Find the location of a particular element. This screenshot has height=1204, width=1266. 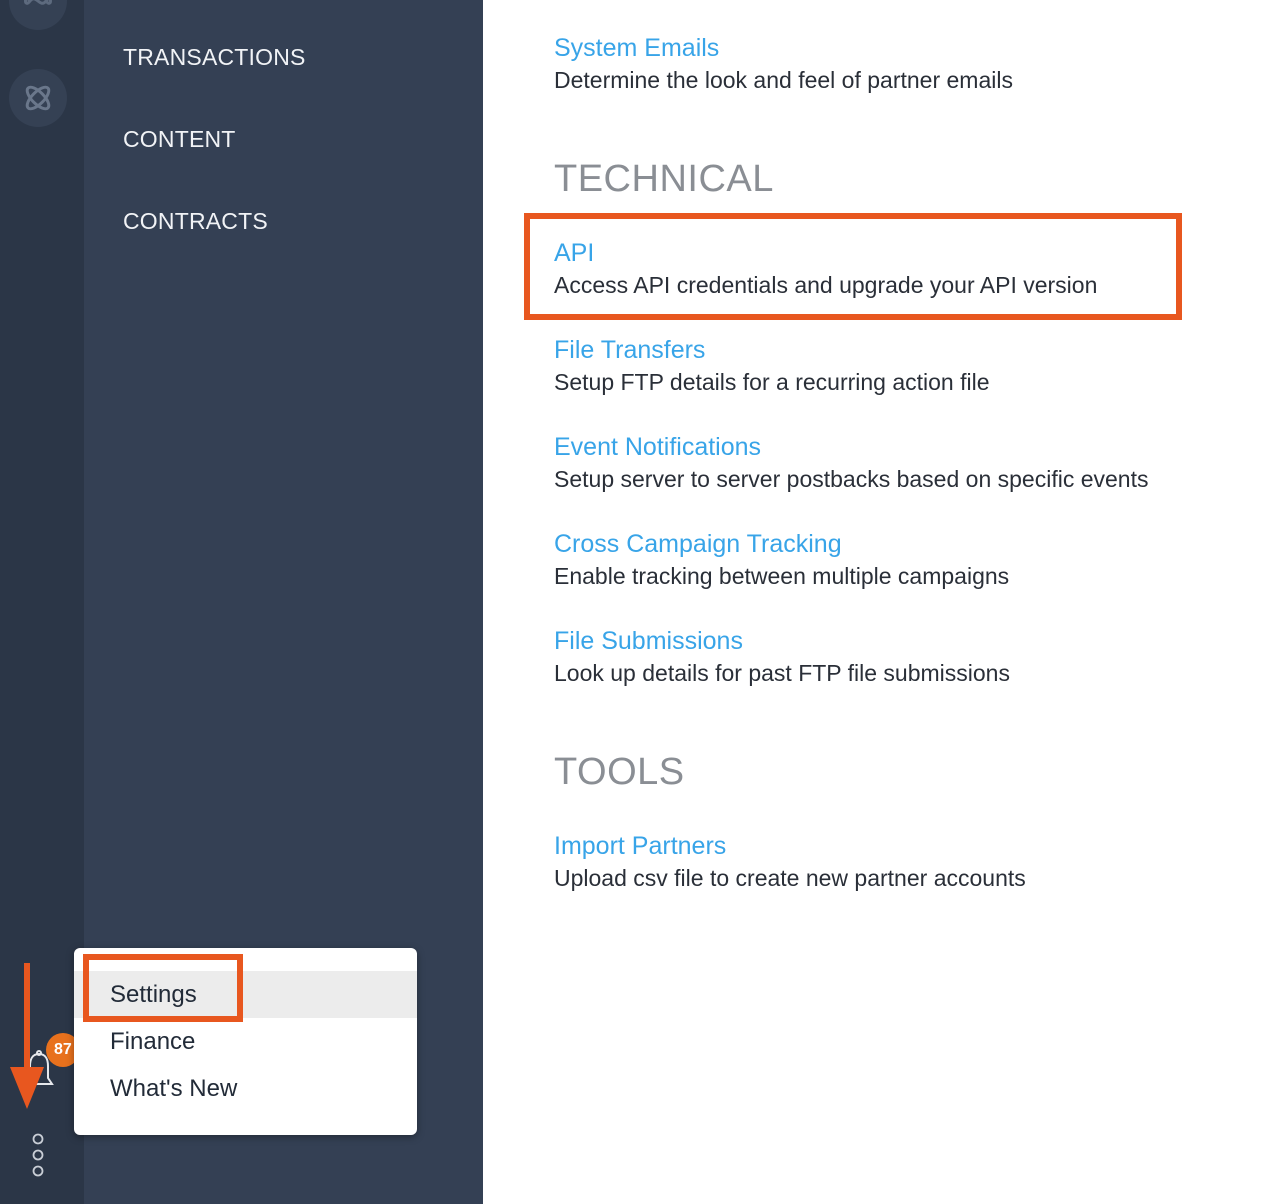

link-system-emails: System Emails is located at coordinates (636, 48).